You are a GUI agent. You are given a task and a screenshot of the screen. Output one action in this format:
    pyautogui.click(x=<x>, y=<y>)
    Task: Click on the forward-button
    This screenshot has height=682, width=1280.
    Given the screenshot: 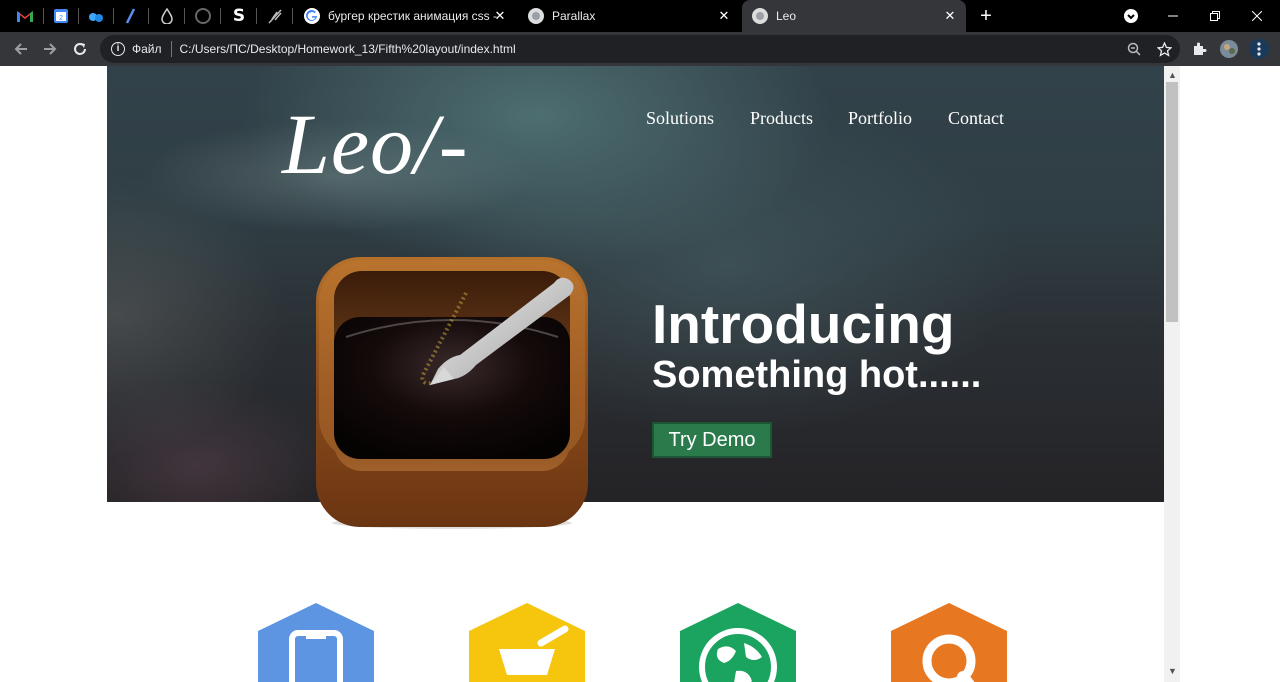 What is the action you would take?
    pyautogui.click(x=50, y=49)
    